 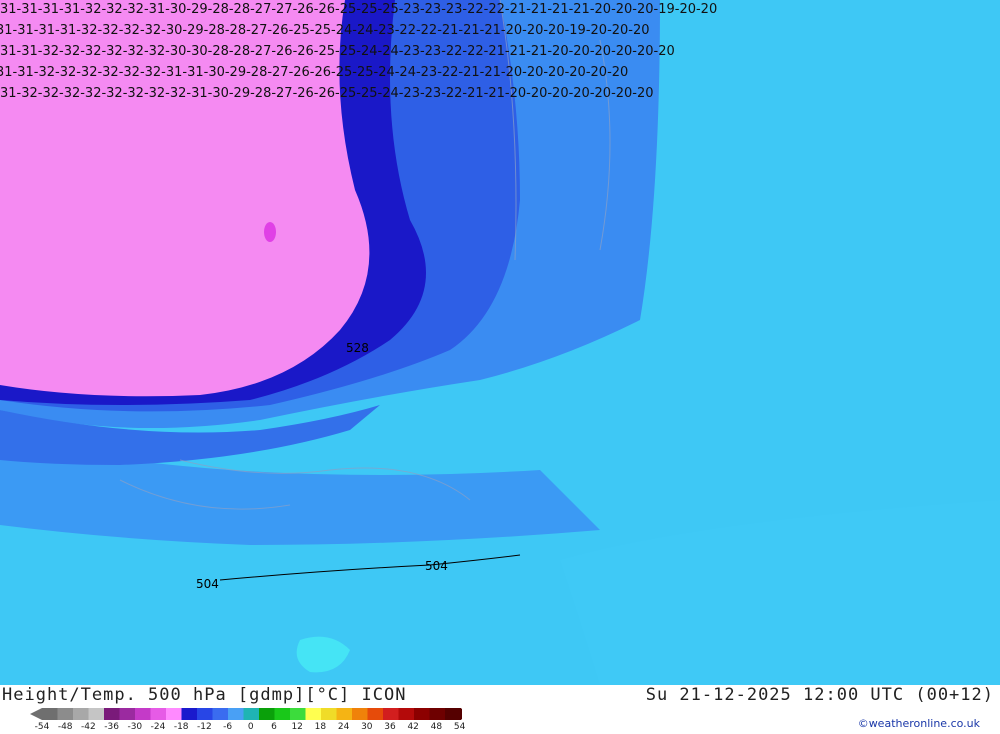 I want to click on color-scale-bar, so click(x=246, y=714).